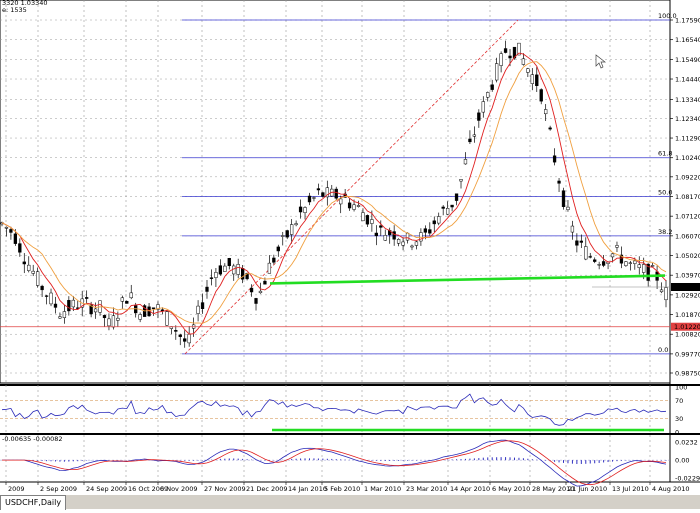  Describe the element at coordinates (687, 139) in the screenshot. I see `price-axis-label: 1.11290` at that location.